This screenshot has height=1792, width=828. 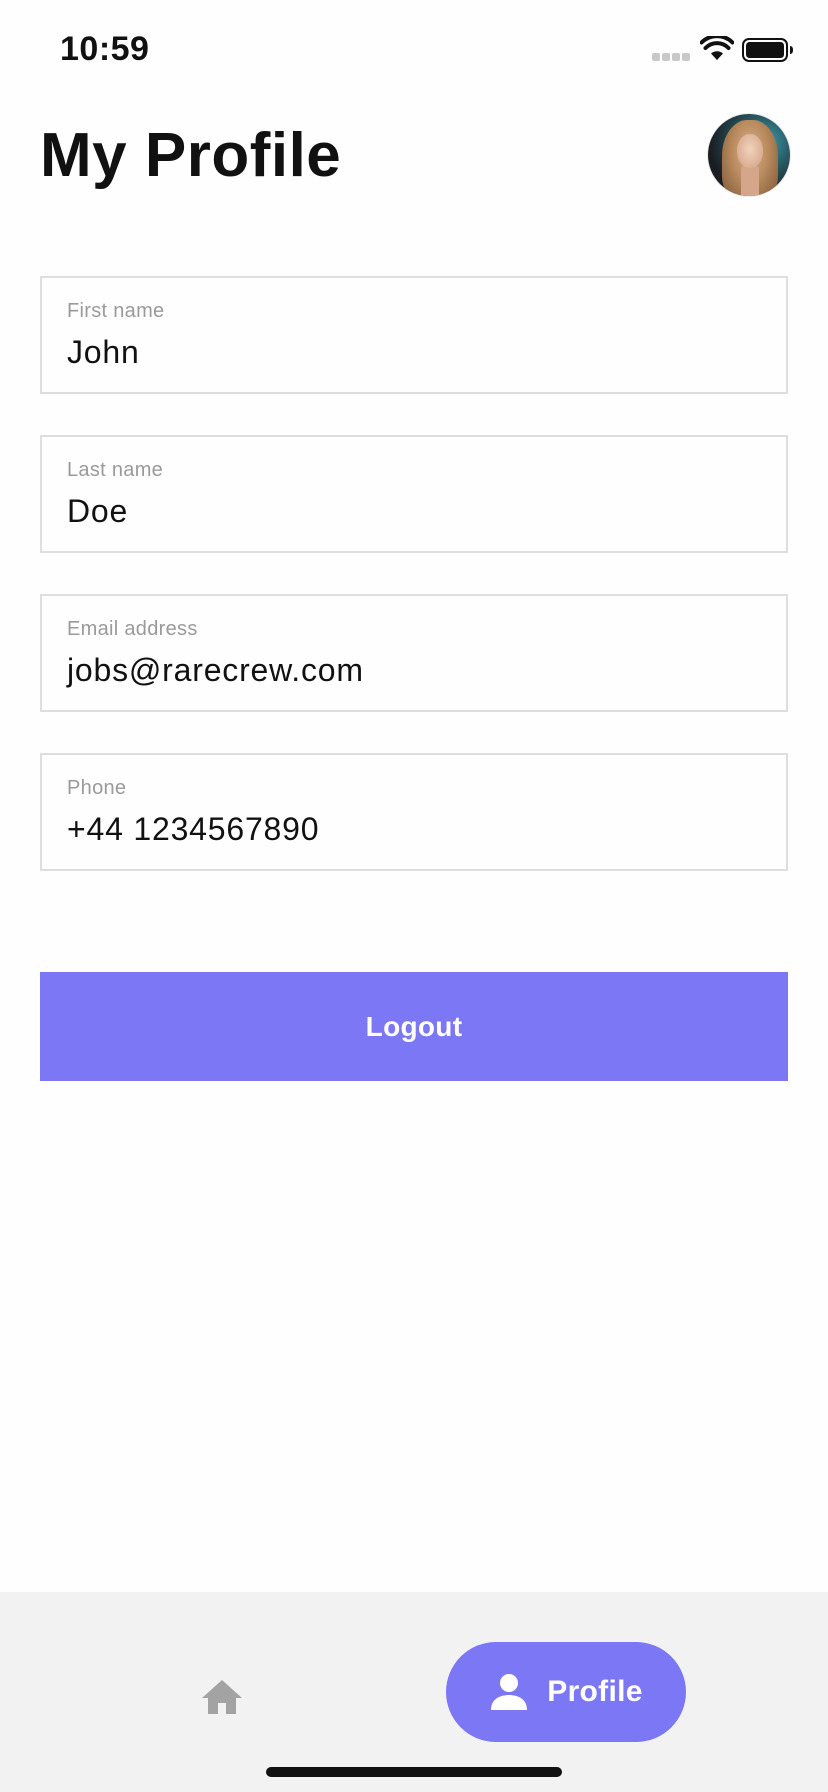 I want to click on phone-value: +44 1234567890, so click(x=193, y=829).